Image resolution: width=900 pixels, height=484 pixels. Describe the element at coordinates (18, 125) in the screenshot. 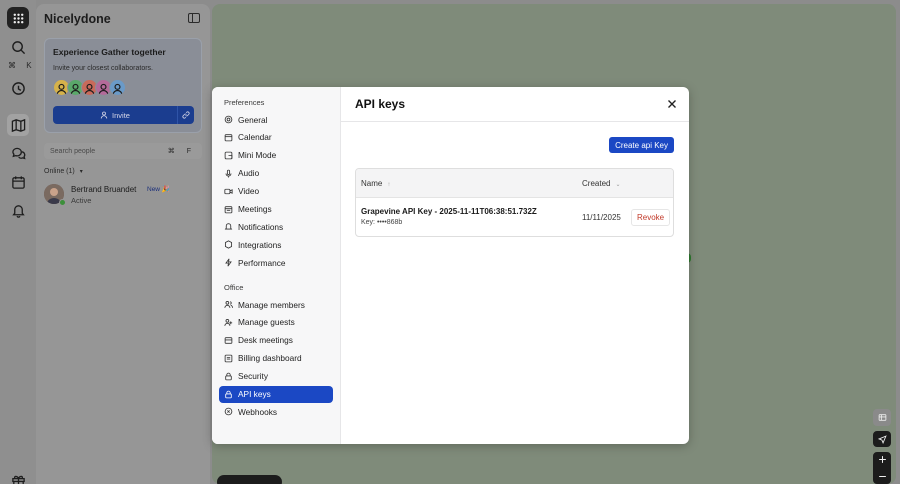

I see `map-icon` at that location.